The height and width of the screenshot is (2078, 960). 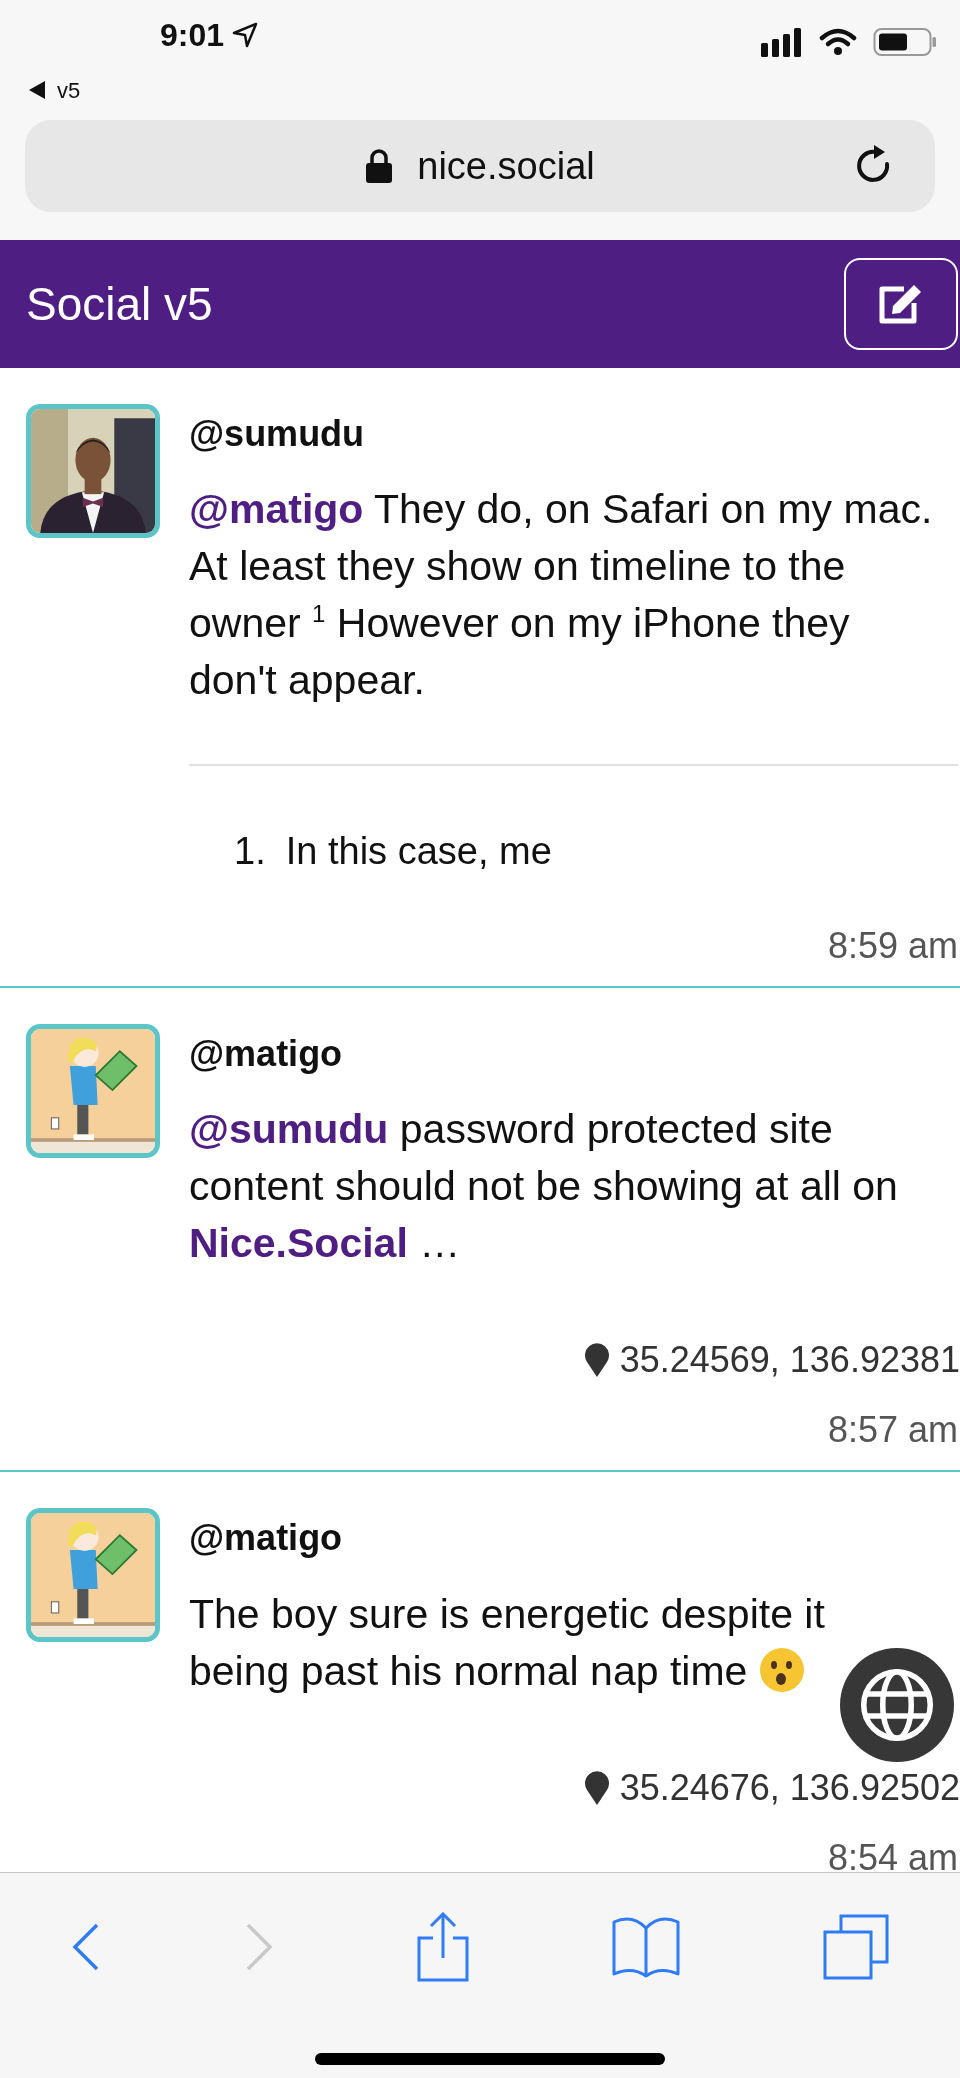 What do you see at coordinates (259, 1947) in the screenshot?
I see `forward-chevron-icon` at bounding box center [259, 1947].